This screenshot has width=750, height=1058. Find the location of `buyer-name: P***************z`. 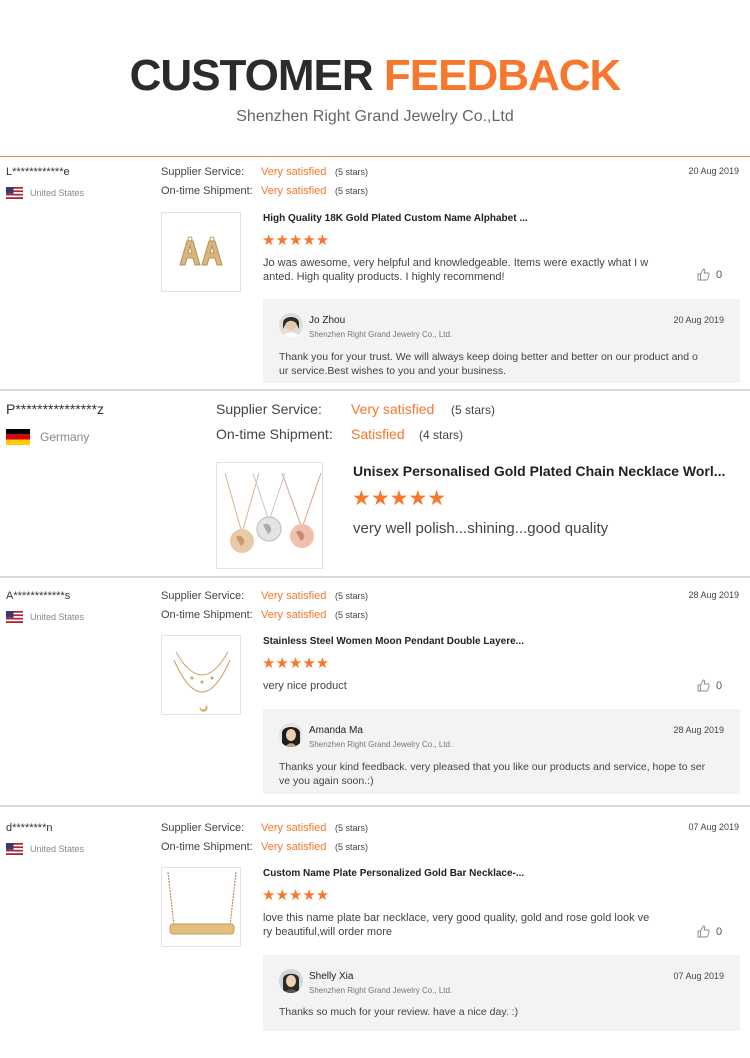

buyer-name: P***************z is located at coordinates (55, 409).